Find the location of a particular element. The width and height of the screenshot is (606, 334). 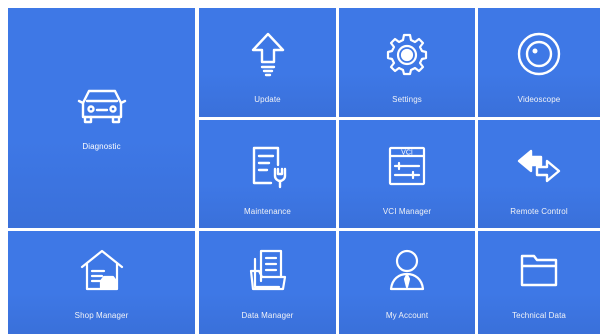

maintenance-tile: Maintenance is located at coordinates (267, 174).